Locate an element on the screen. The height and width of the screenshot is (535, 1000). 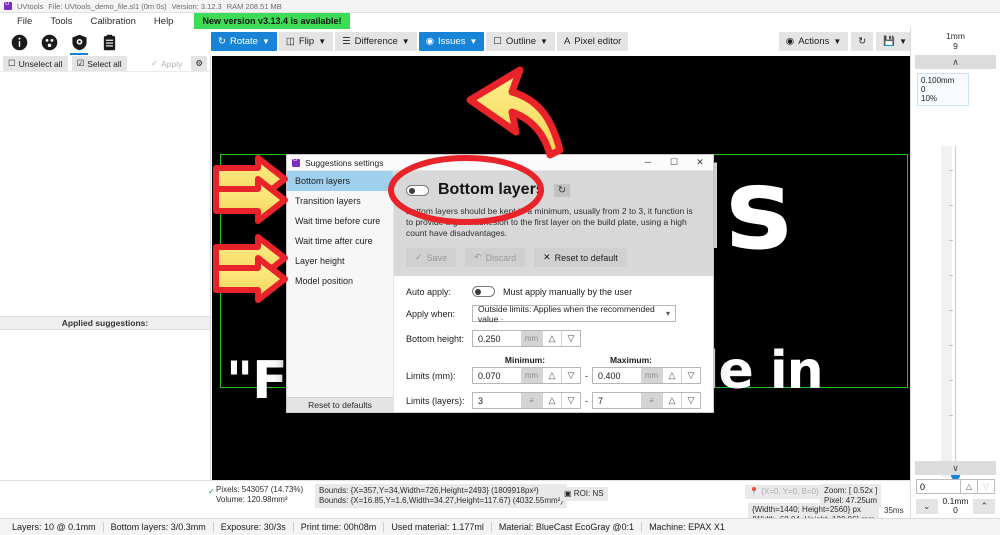
difference-button: ☰ Difference ▼ is located at coordinates (376, 41).